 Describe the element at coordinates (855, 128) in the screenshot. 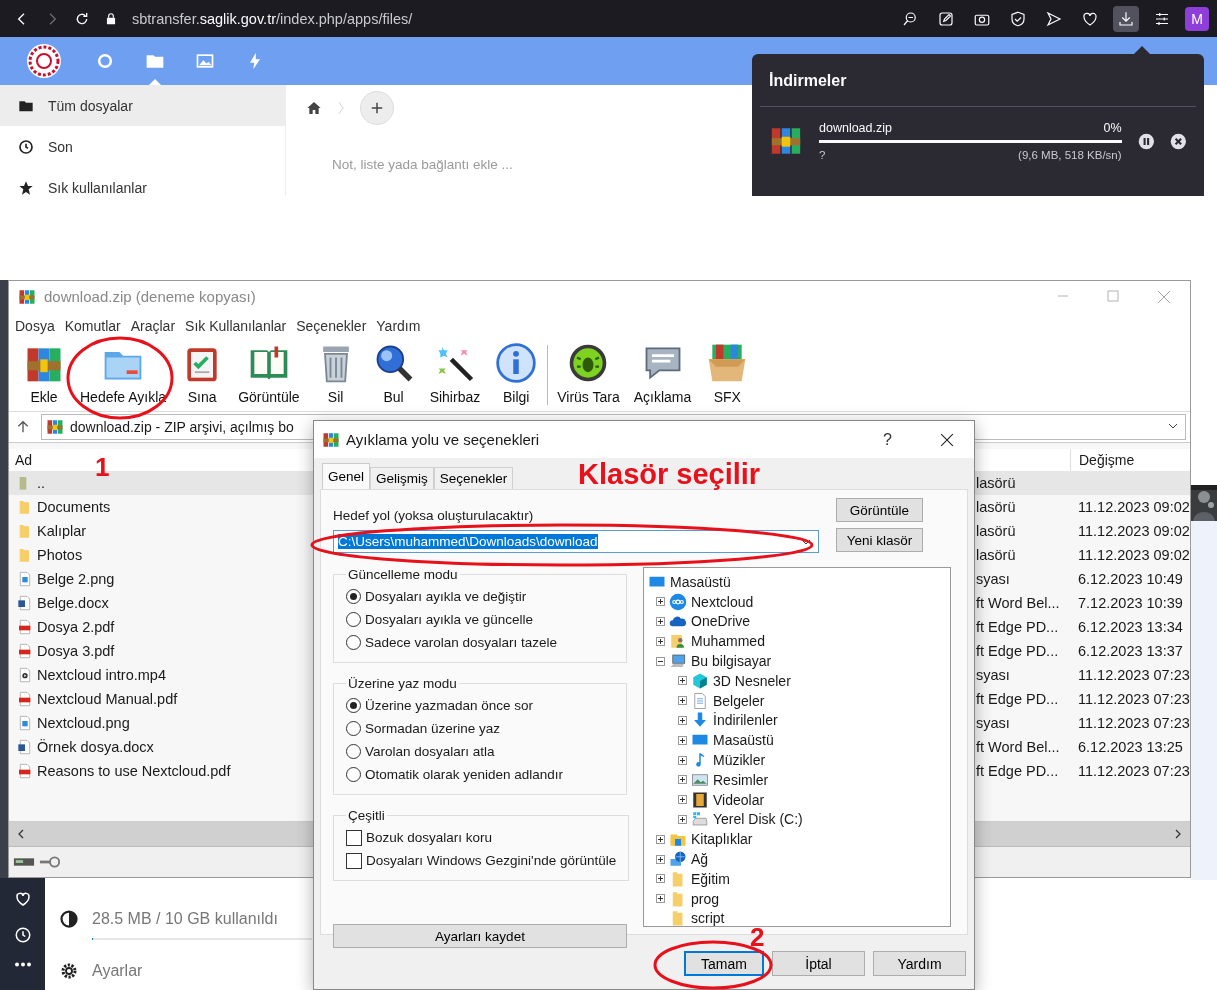

I see `file-name: download.zip` at that location.